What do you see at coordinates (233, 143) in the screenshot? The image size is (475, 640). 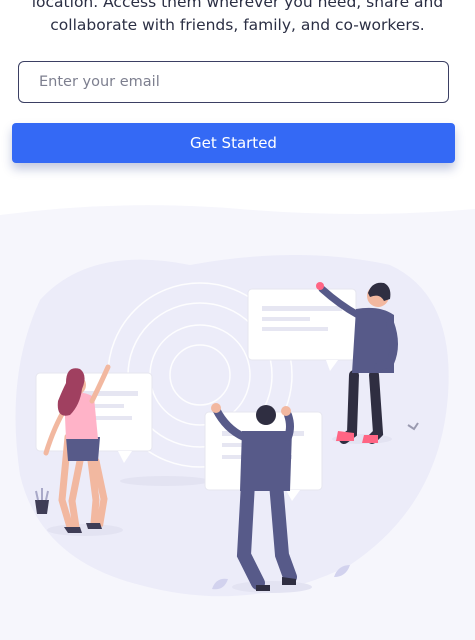 I see `get-started-button: Get Started` at bounding box center [233, 143].